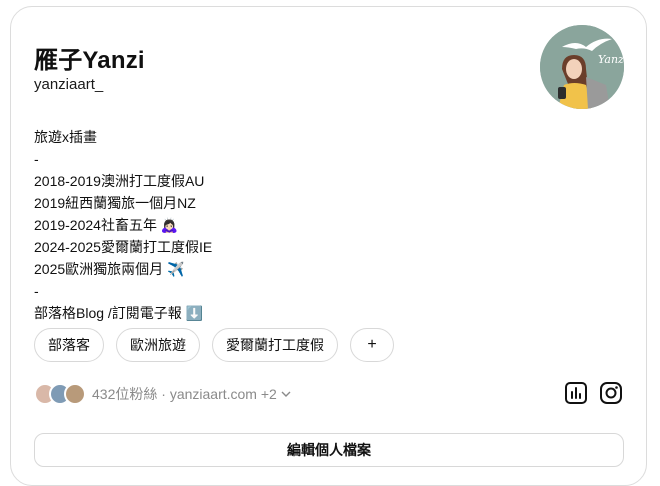 The width and height of the screenshot is (660, 486). Describe the element at coordinates (106, 225) in the screenshot. I see `bio-line: 2019-2024社畜五年 🙇🏻‍♀️` at that location.